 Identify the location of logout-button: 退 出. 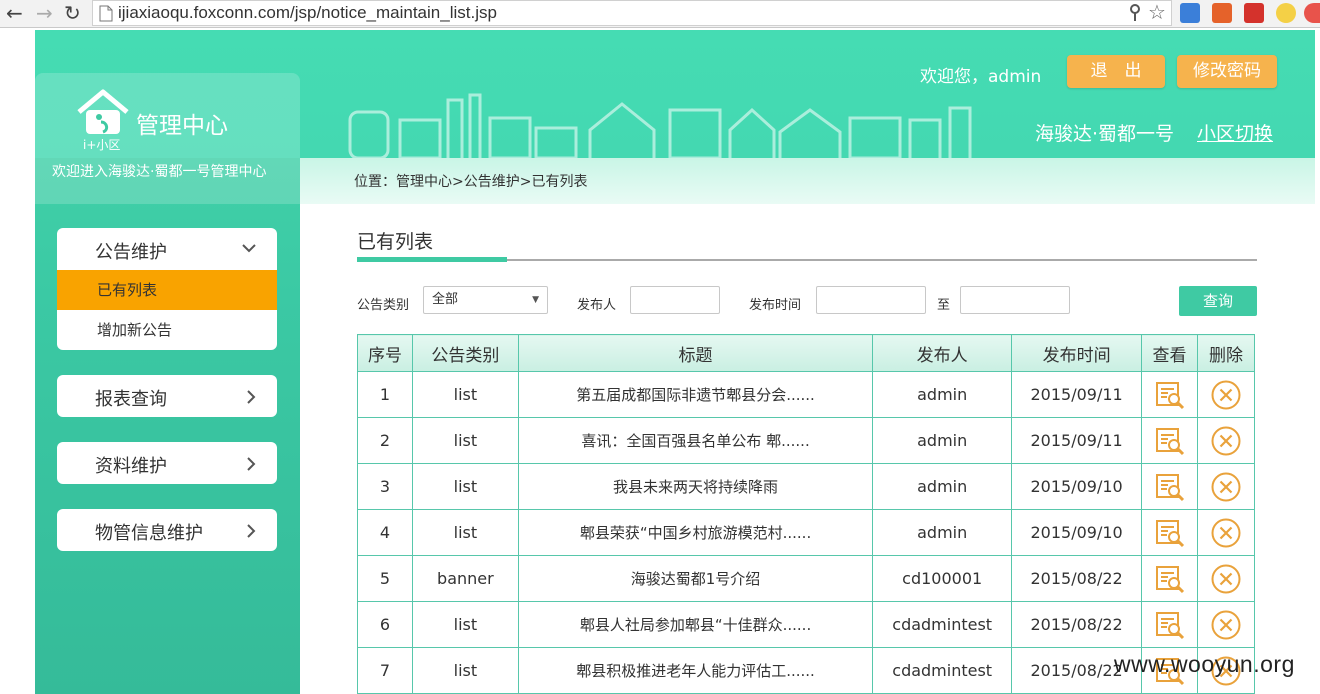
(1116, 71).